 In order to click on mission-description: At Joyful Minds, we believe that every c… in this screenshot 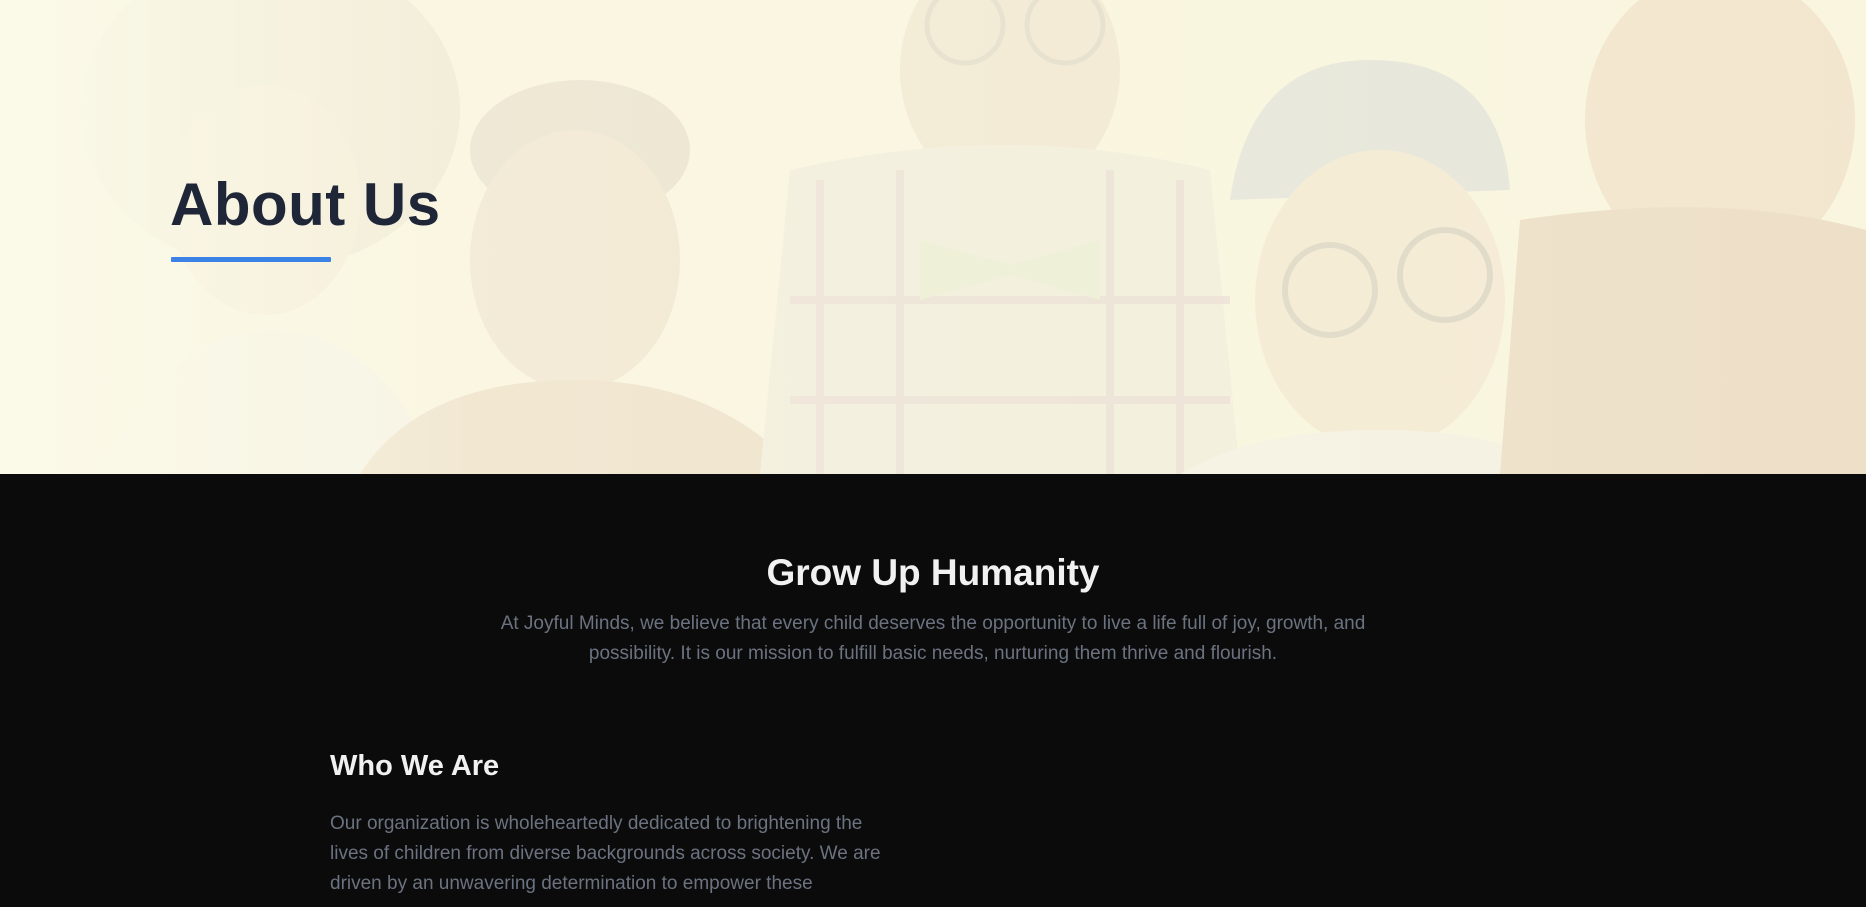, I will do `click(933, 638)`.